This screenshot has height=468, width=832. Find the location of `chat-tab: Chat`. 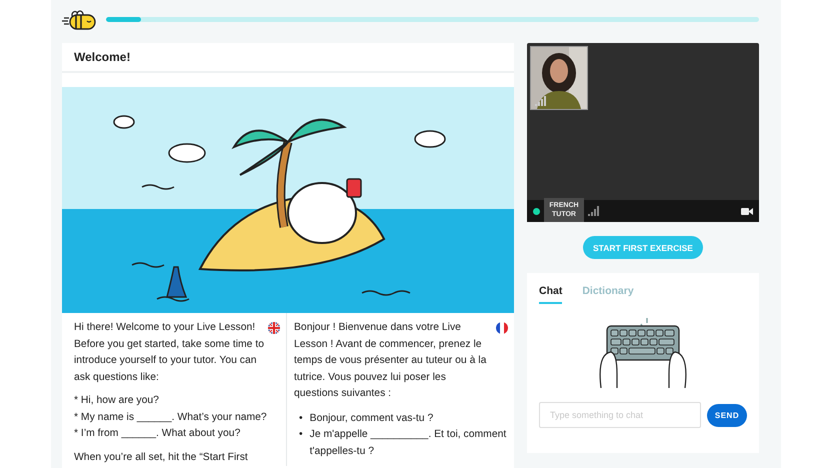

chat-tab: Chat is located at coordinates (550, 294).